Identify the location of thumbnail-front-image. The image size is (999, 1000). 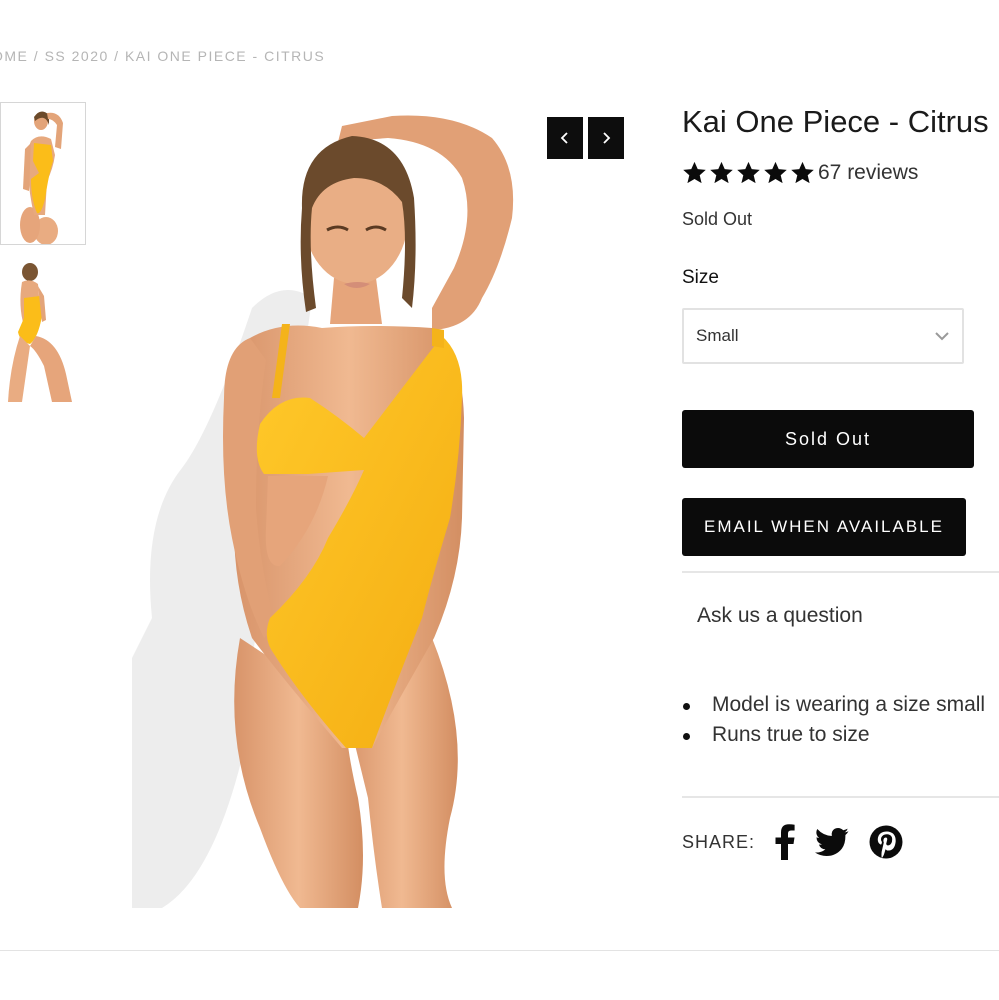
(43, 173).